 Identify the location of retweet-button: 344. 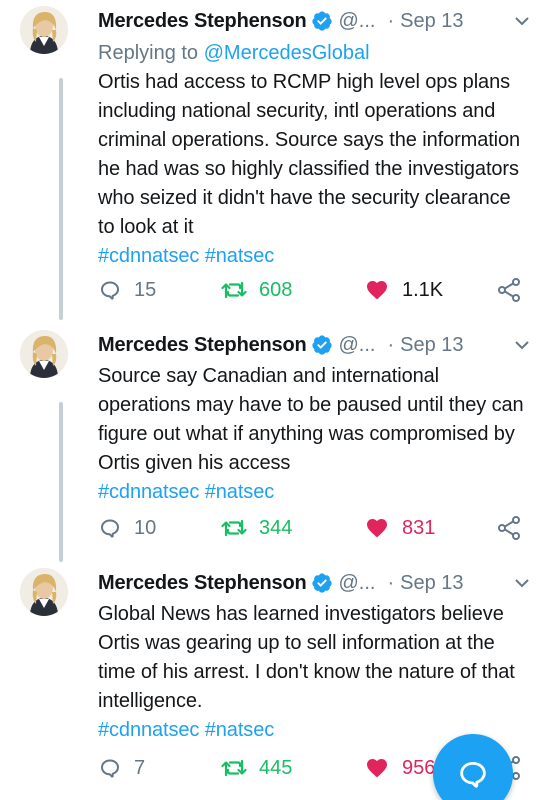
(256, 528).